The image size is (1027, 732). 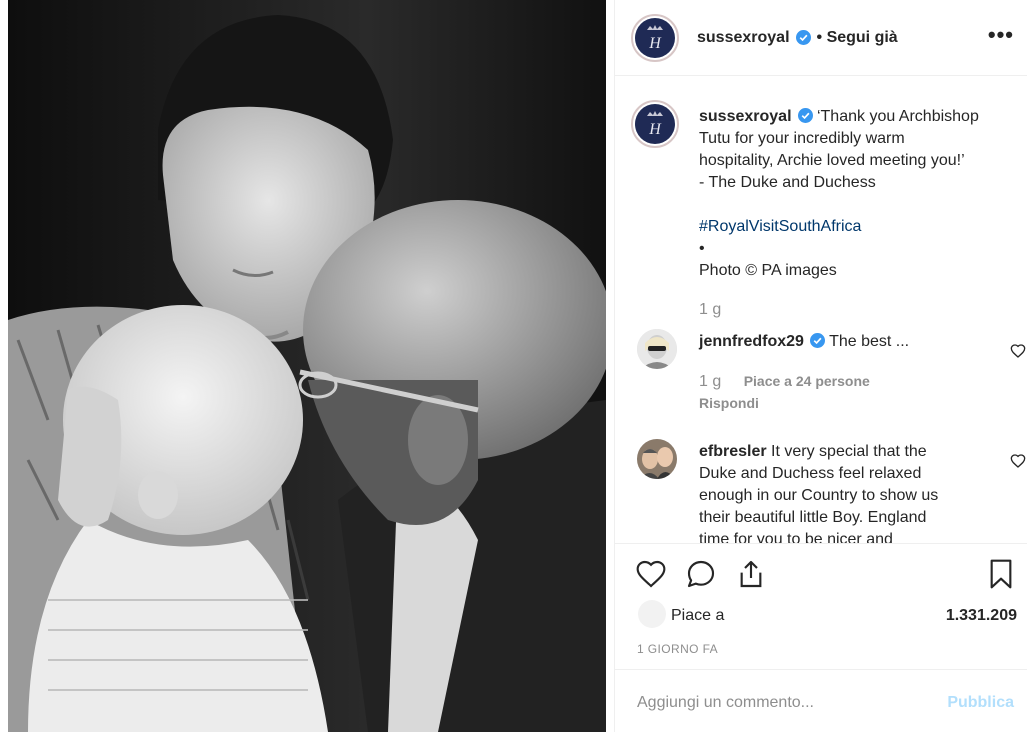 What do you see at coordinates (981, 616) in the screenshot?
I see `likes-count: 1.331.209` at bounding box center [981, 616].